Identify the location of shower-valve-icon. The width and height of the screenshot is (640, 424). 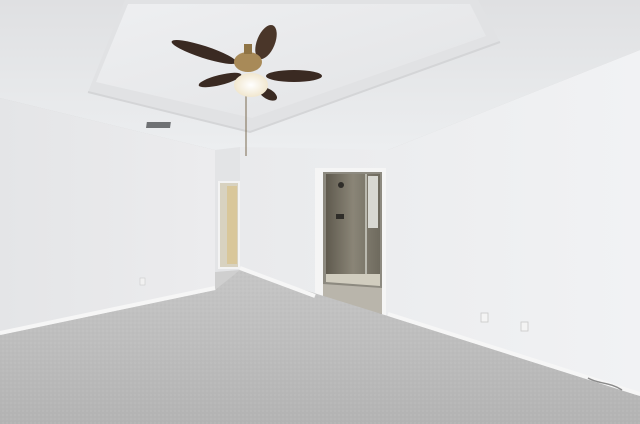
(340, 216).